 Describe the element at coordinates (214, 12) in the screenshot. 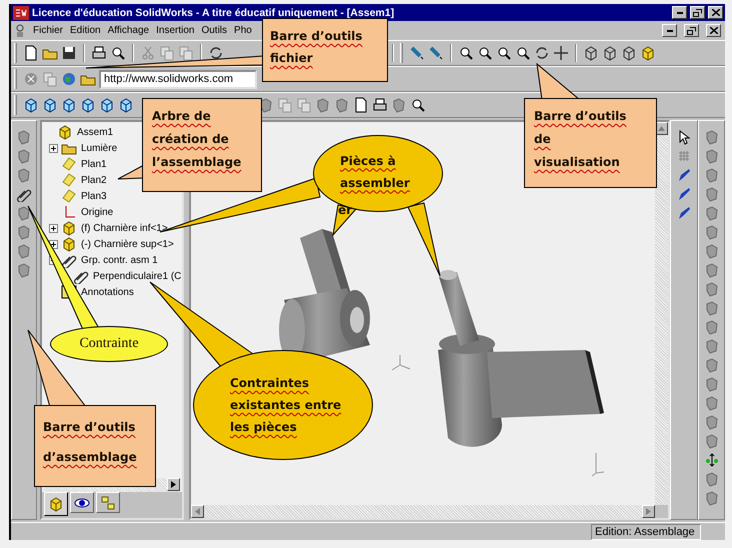

I see `window-title: Licence d'éducation SolidWorks - A titre éducatif uniquement - [Assem1]` at that location.